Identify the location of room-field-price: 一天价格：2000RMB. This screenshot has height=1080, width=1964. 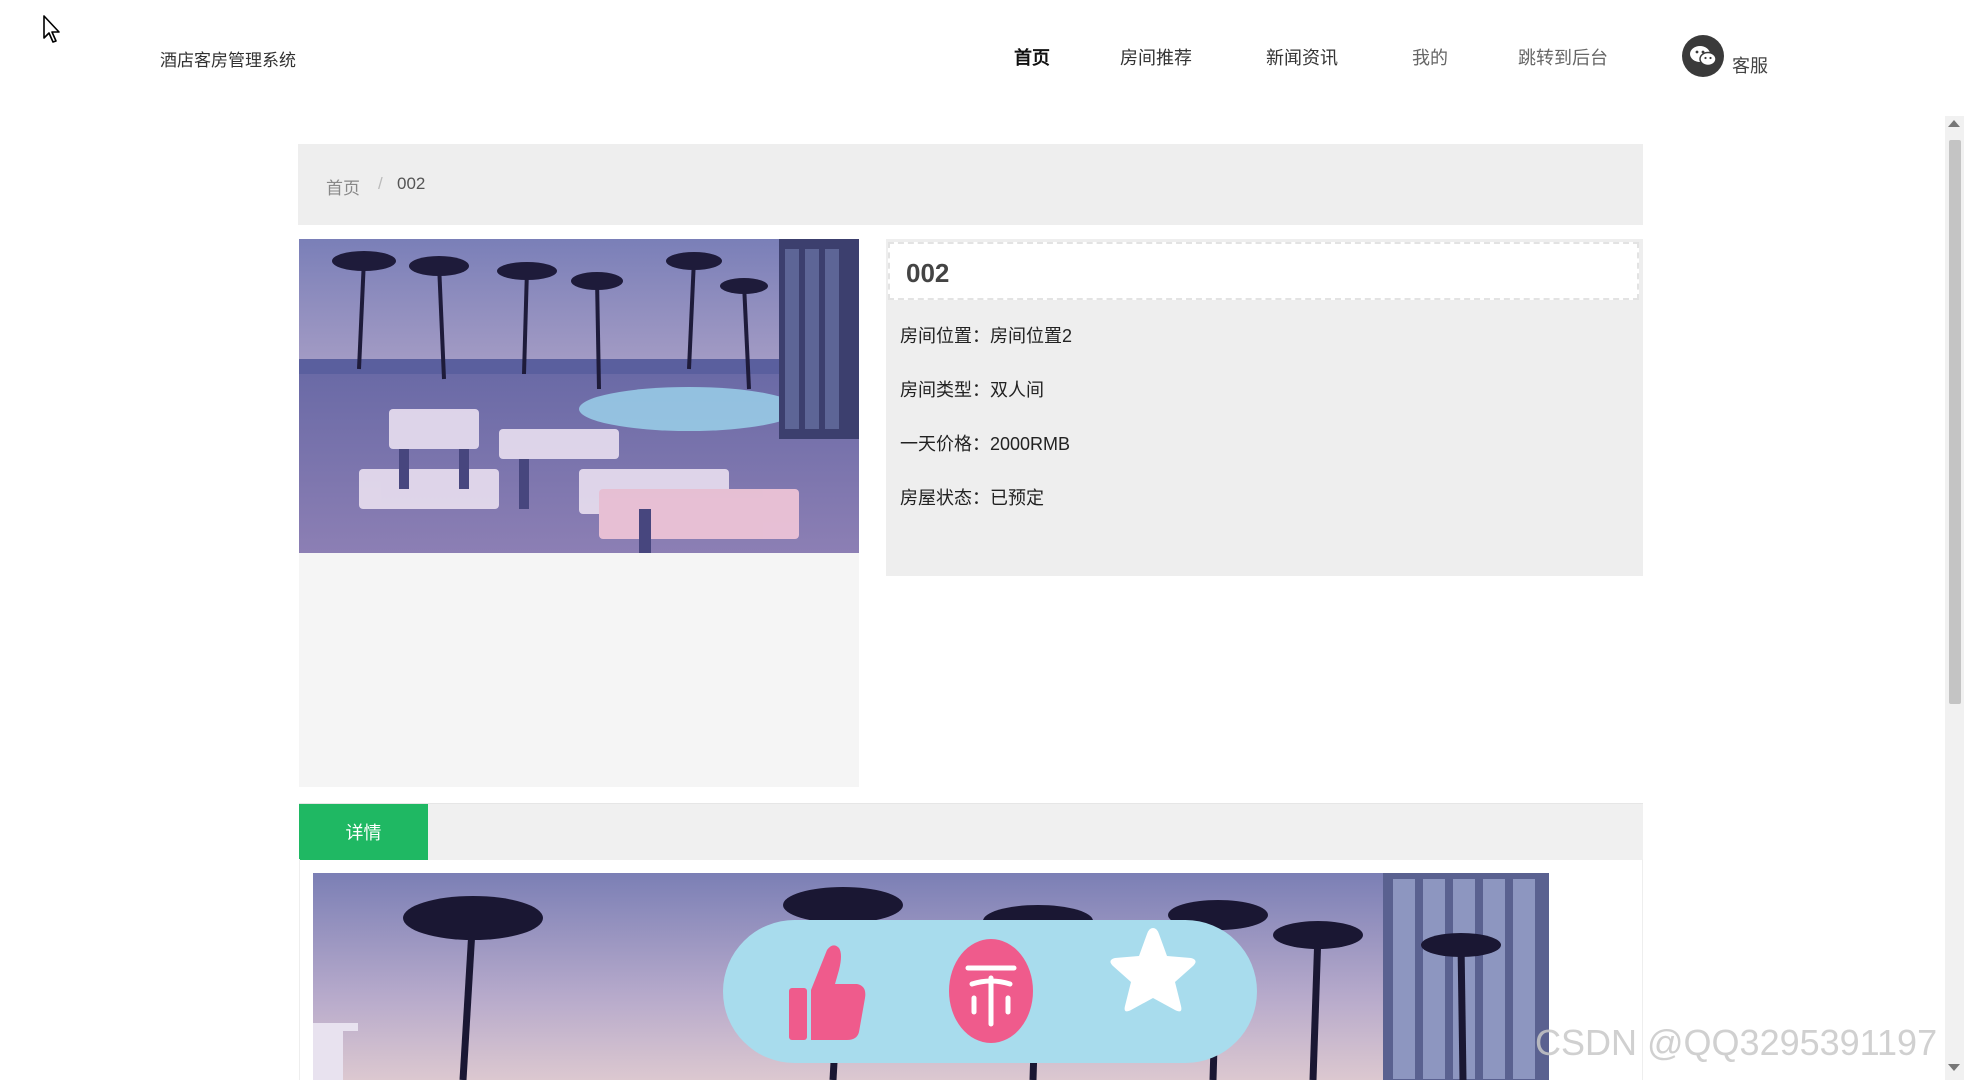
(985, 443).